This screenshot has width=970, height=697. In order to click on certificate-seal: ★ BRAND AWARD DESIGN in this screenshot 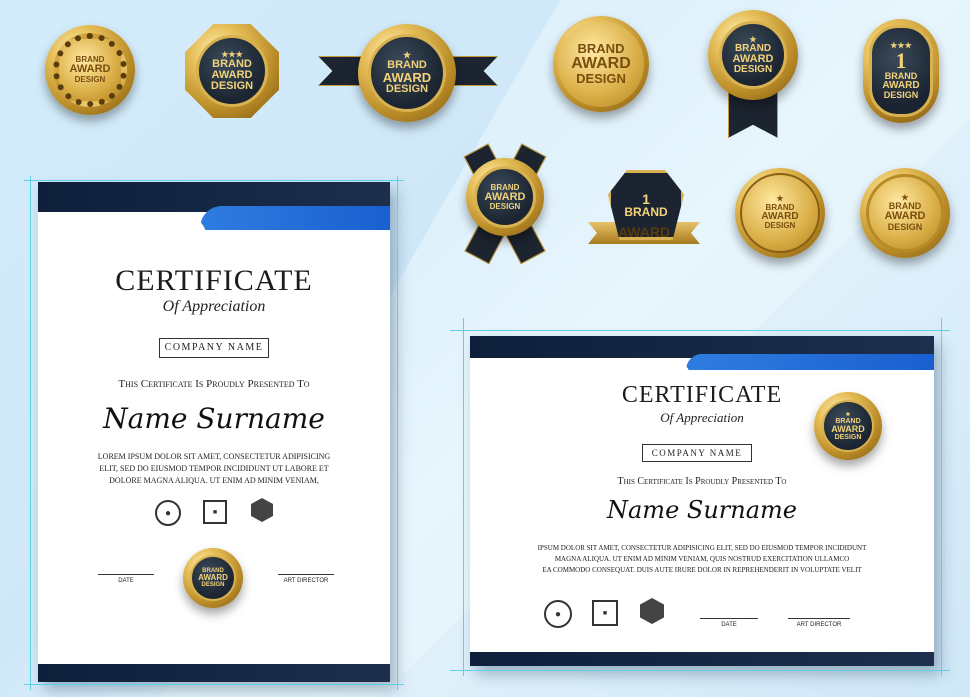, I will do `click(848, 426)`.